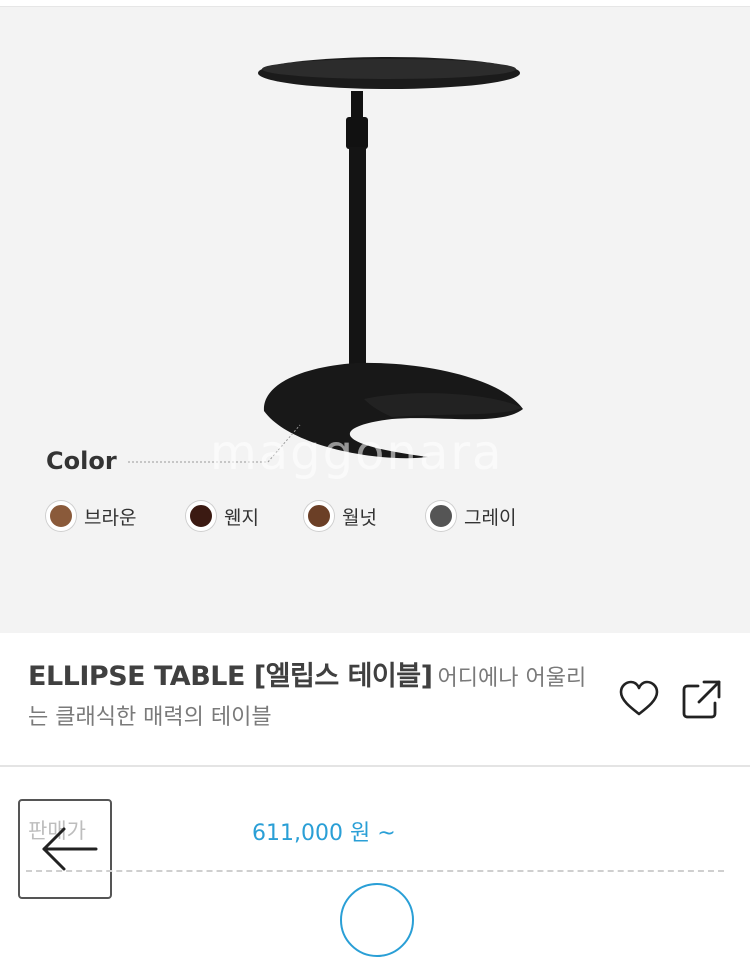  I want to click on color-option-walnut: 월넛, so click(340, 516).